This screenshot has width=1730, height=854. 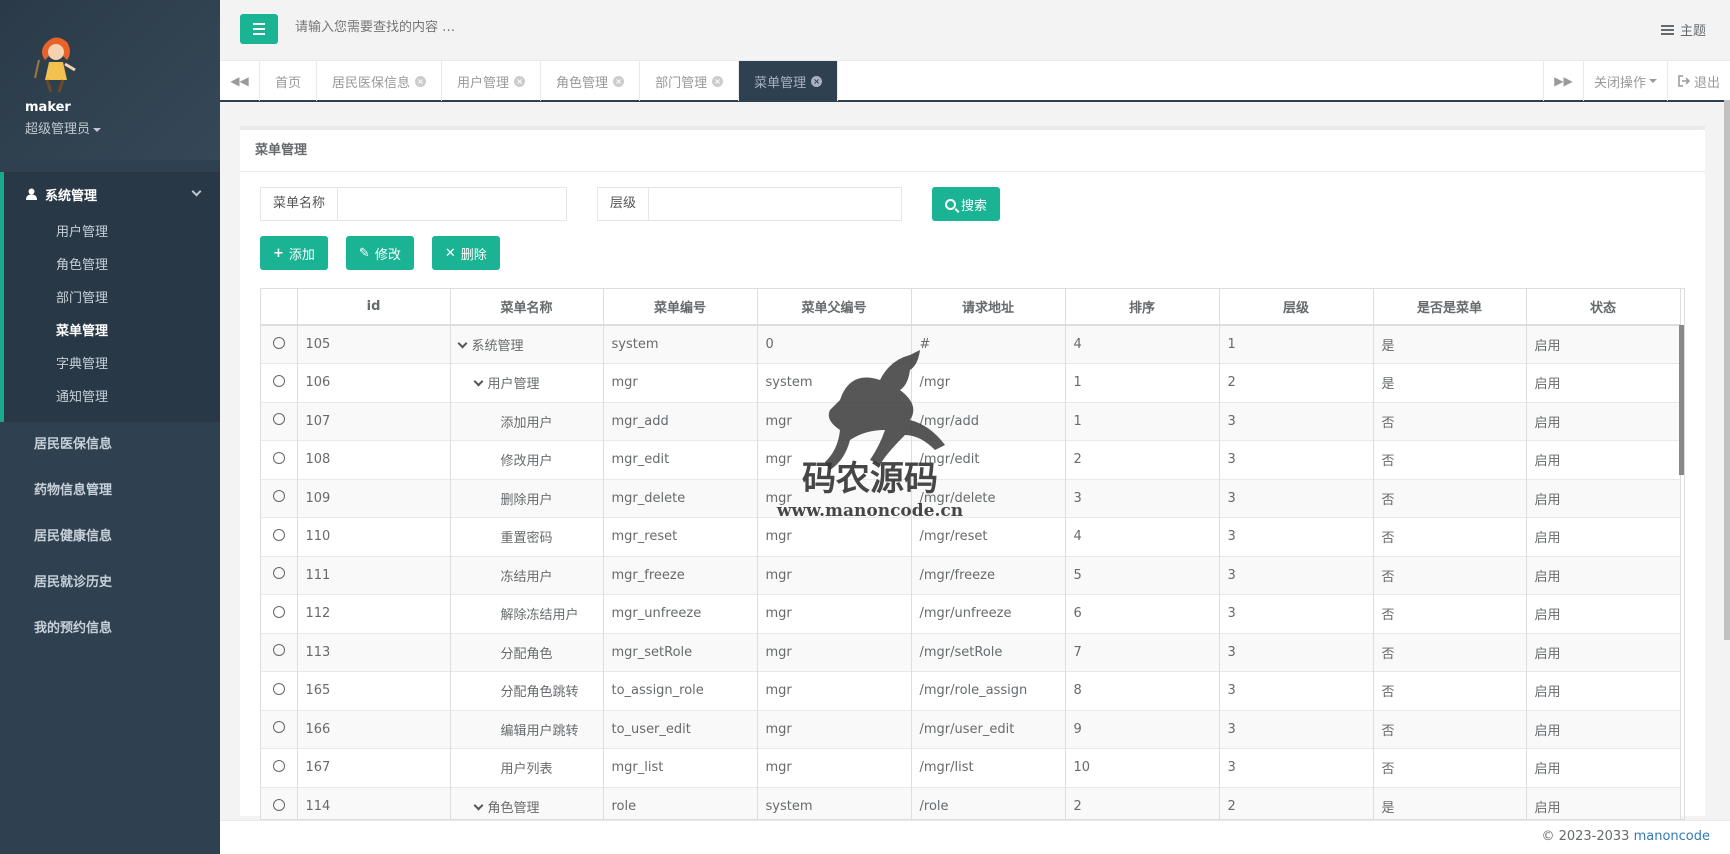 I want to click on page-scrollbar, so click(x=1727, y=370).